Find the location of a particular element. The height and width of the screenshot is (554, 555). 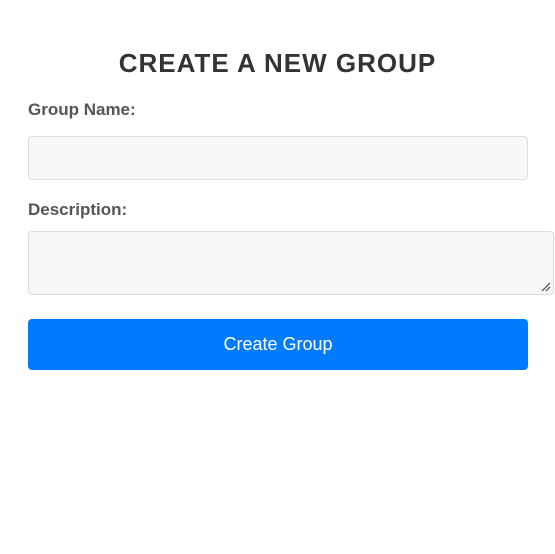

resize-grip-icon is located at coordinates (545, 286).